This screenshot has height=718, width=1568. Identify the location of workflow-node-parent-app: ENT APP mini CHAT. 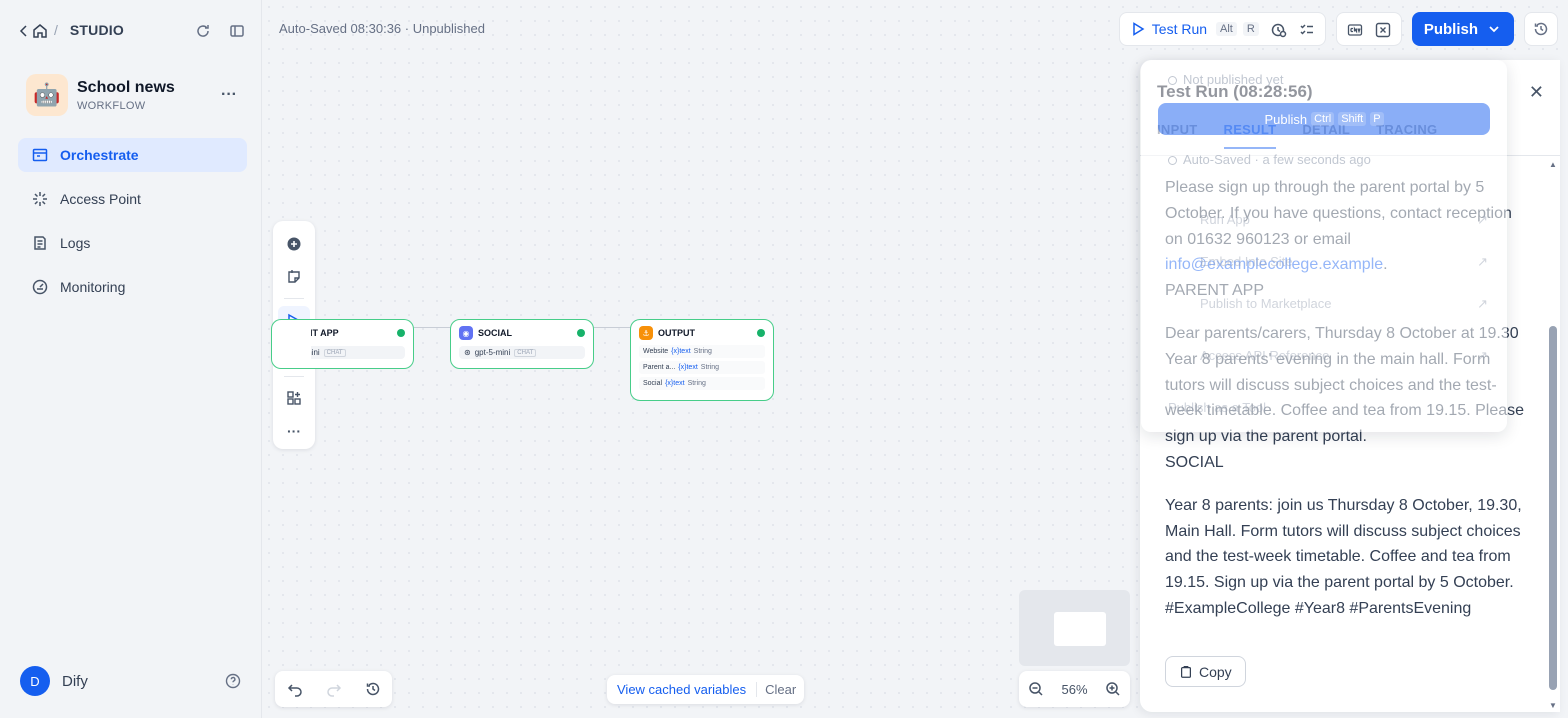
(357, 344).